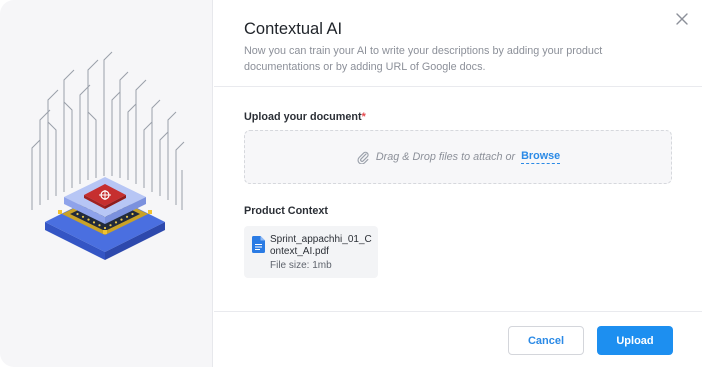  What do you see at coordinates (546, 340) in the screenshot?
I see `cancel-button: Cancel` at bounding box center [546, 340].